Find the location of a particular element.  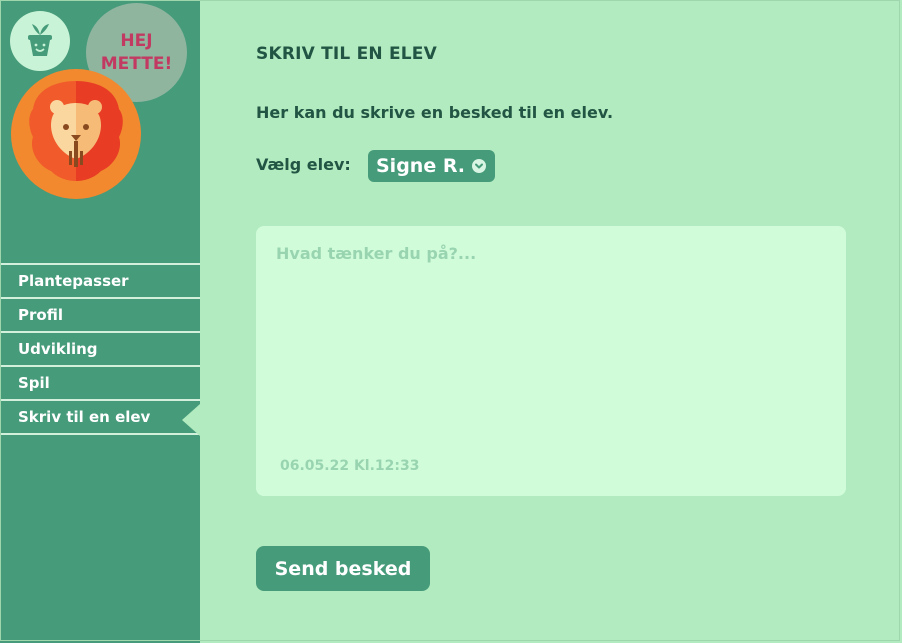

intro-text: Her kan du skrive en besked til en elev. is located at coordinates (435, 112).